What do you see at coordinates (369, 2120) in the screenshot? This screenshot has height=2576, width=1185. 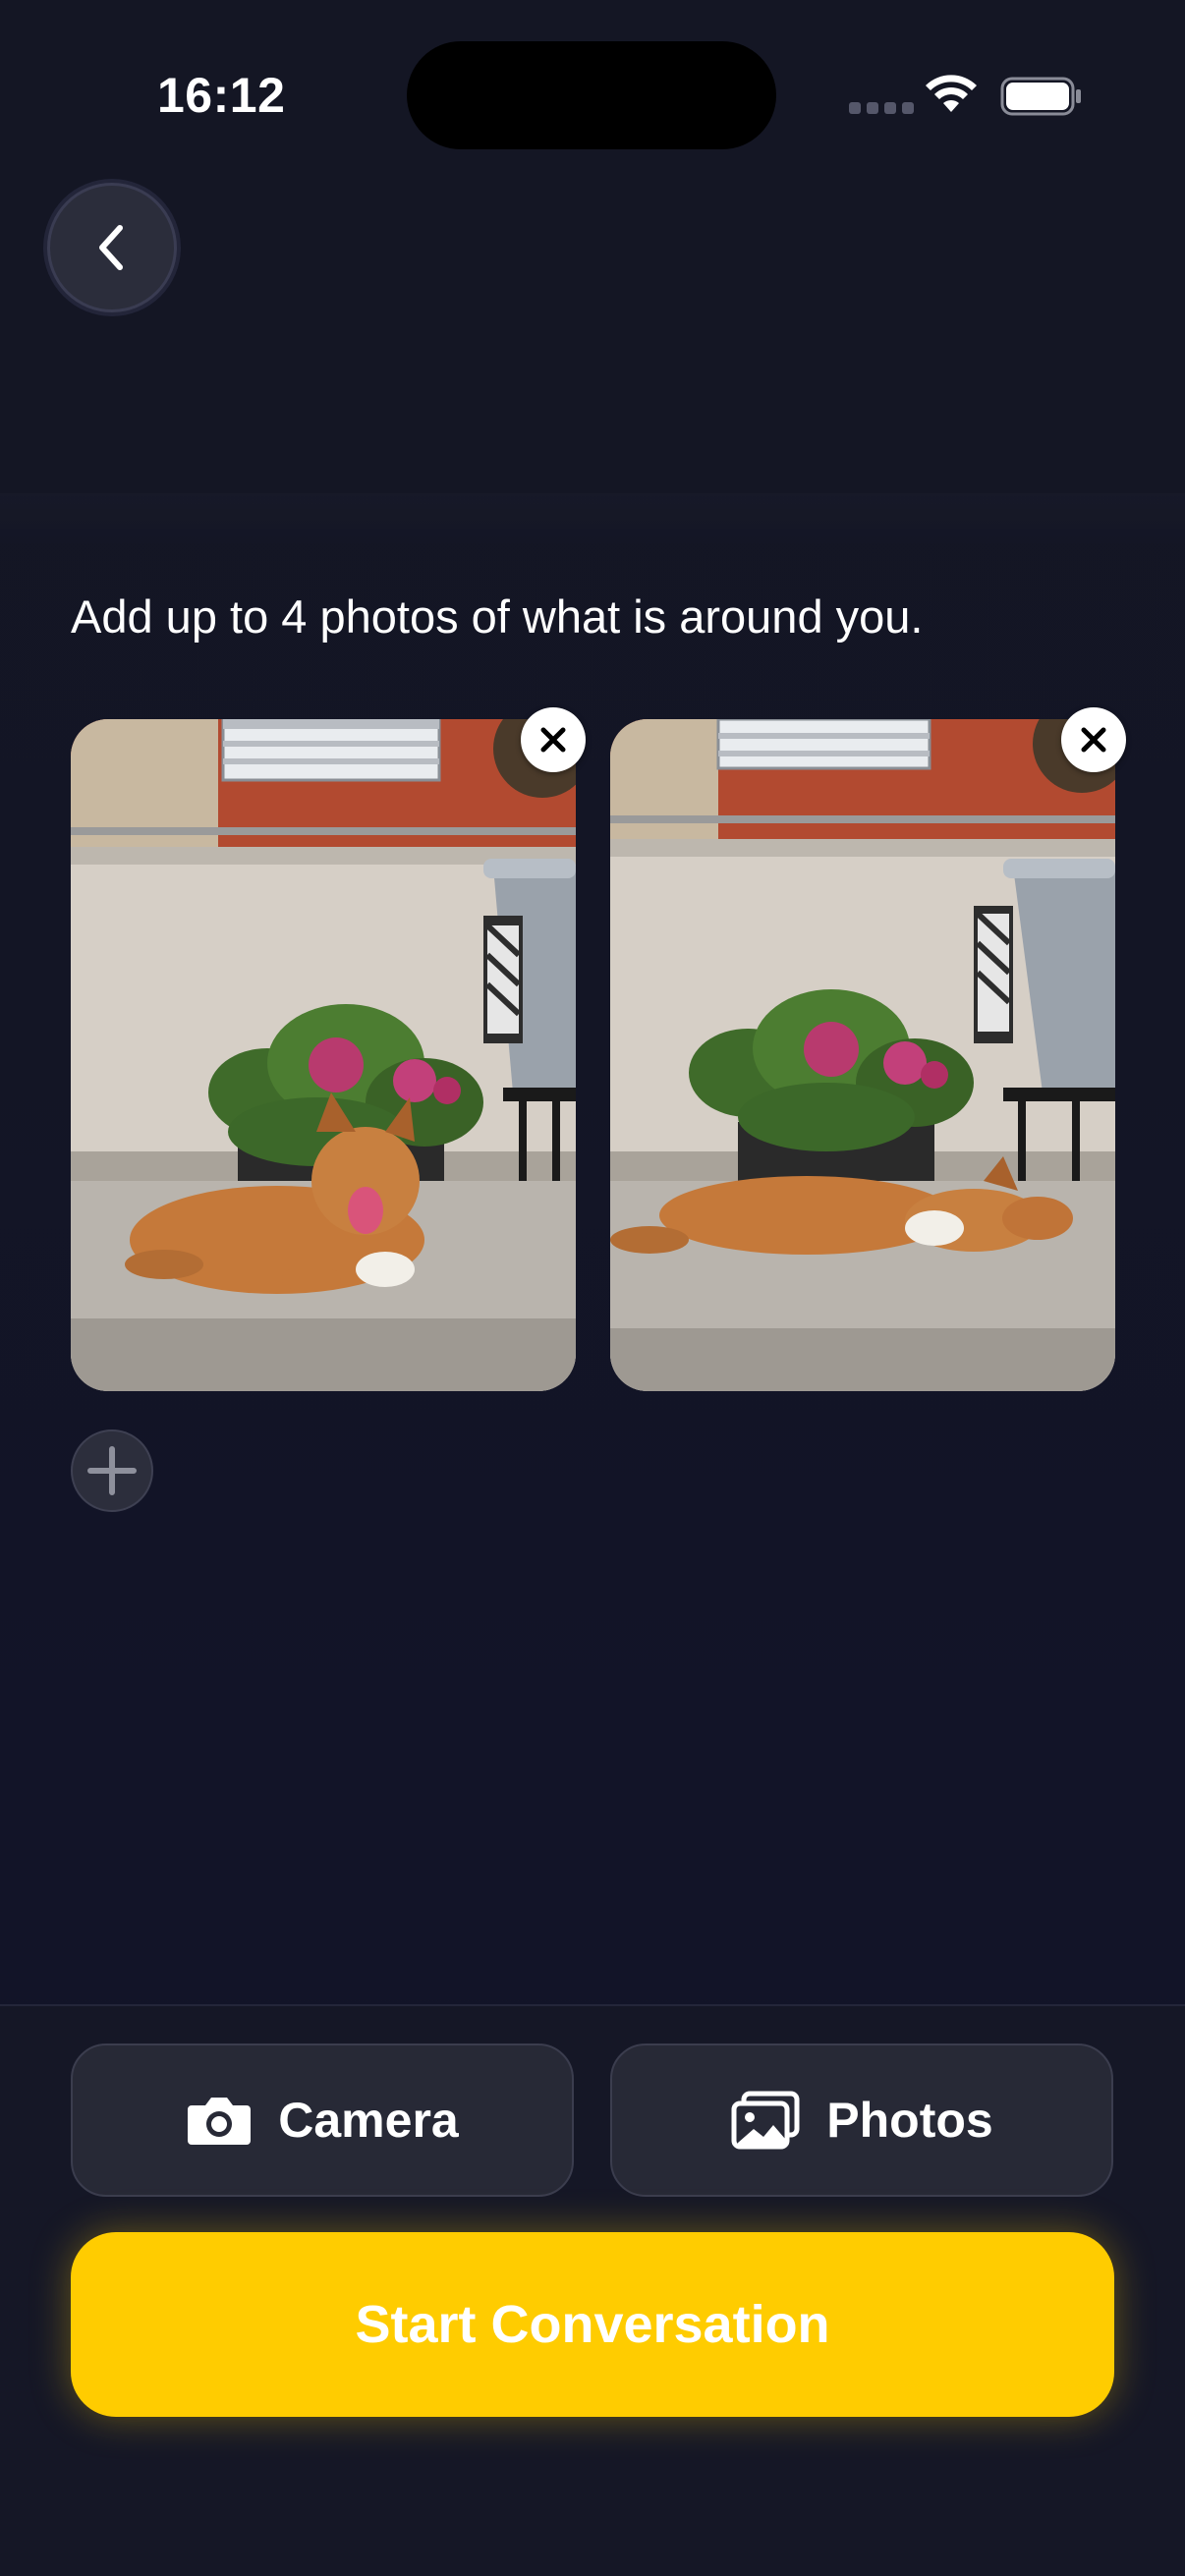 I see `camera-label: Camera` at bounding box center [369, 2120].